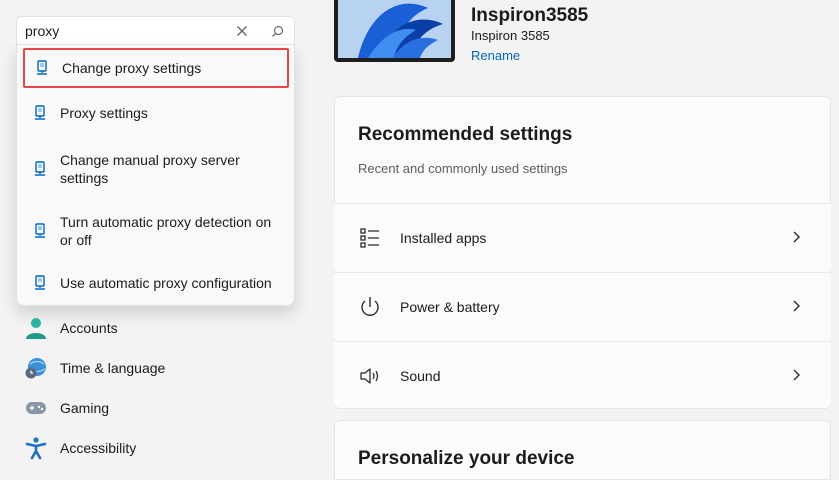 The width and height of the screenshot is (839, 480). Describe the element at coordinates (530, 15) in the screenshot. I see `device-name: Inspiron3585` at that location.